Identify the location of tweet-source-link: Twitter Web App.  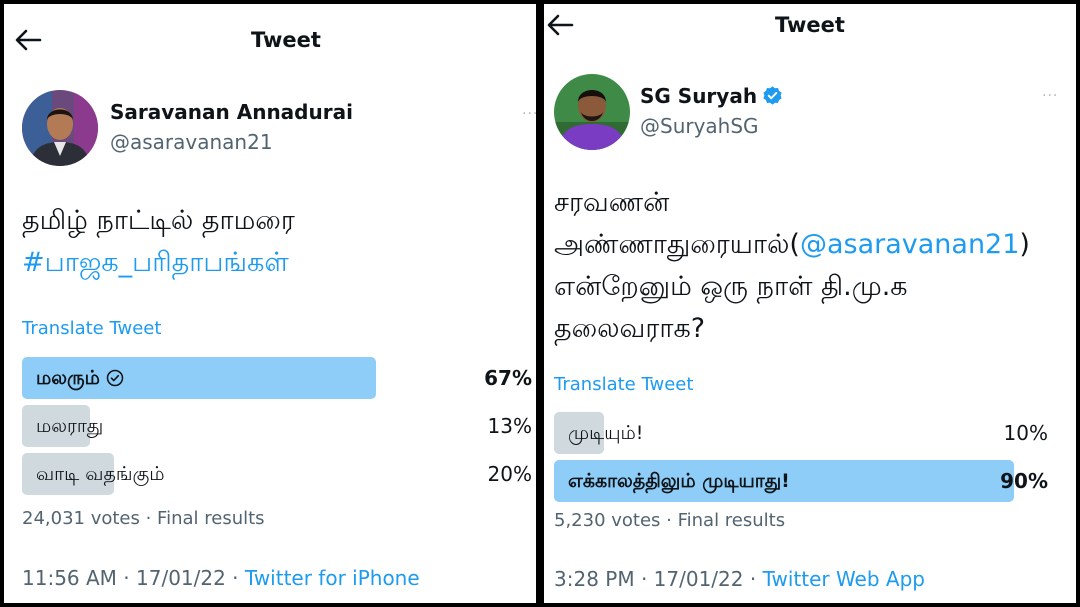
(844, 579).